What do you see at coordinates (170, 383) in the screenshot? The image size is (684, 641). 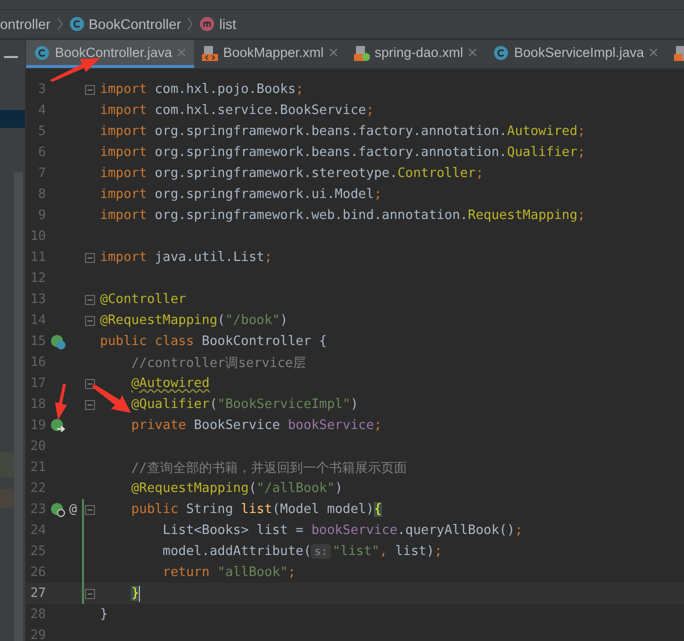 I see `code-line: @Autowired` at bounding box center [170, 383].